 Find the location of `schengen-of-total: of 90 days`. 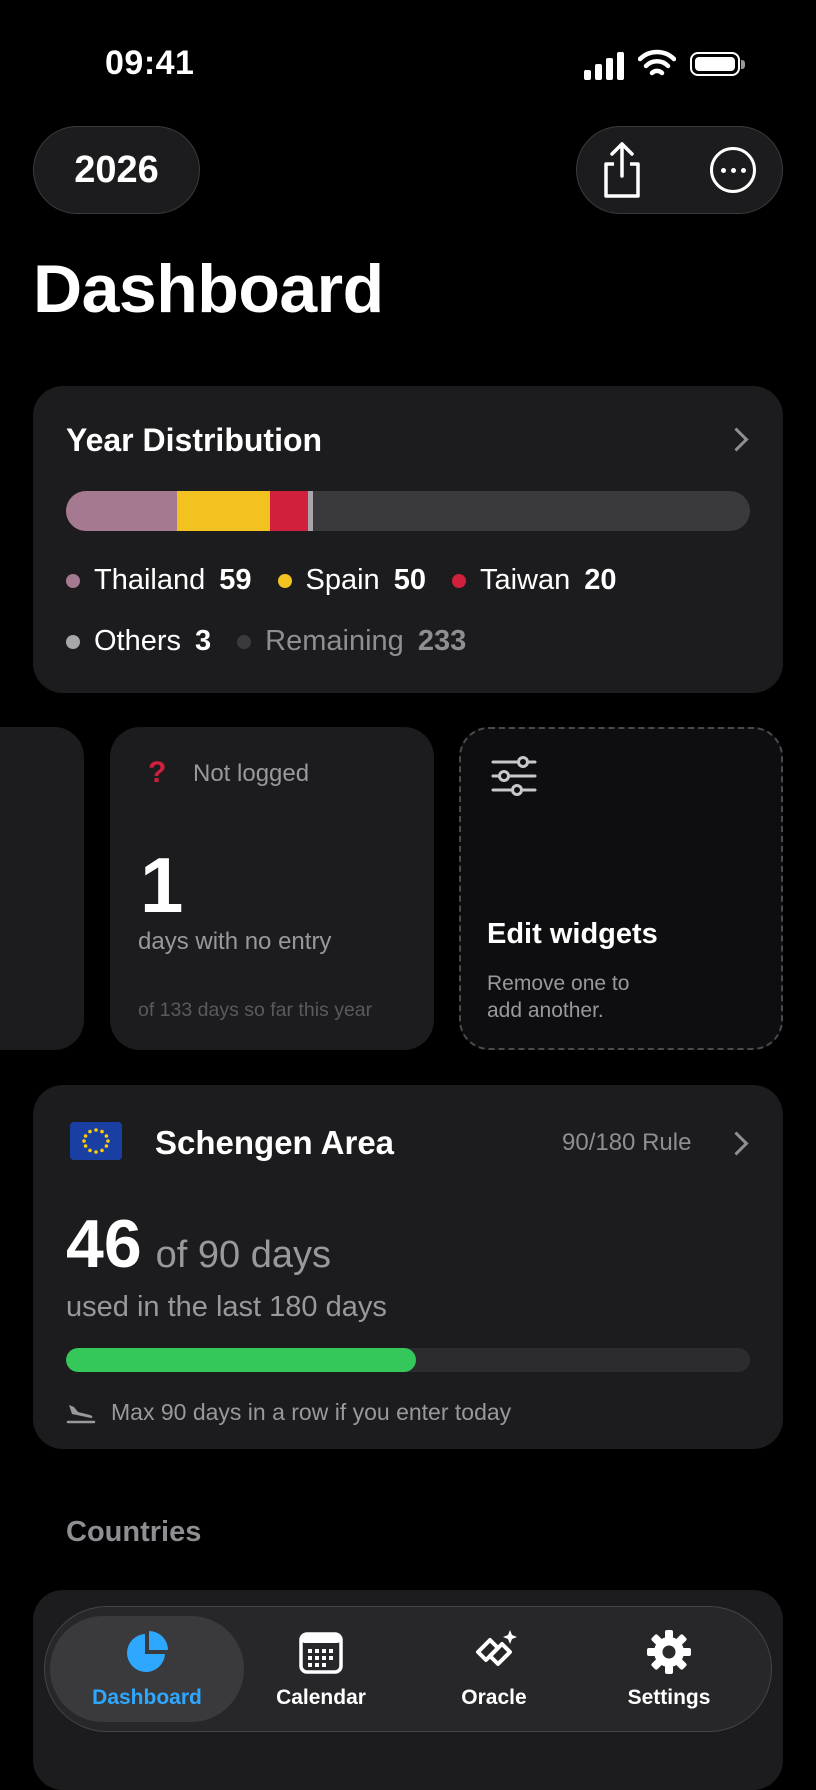

schengen-of-total: of 90 days is located at coordinates (243, 1255).